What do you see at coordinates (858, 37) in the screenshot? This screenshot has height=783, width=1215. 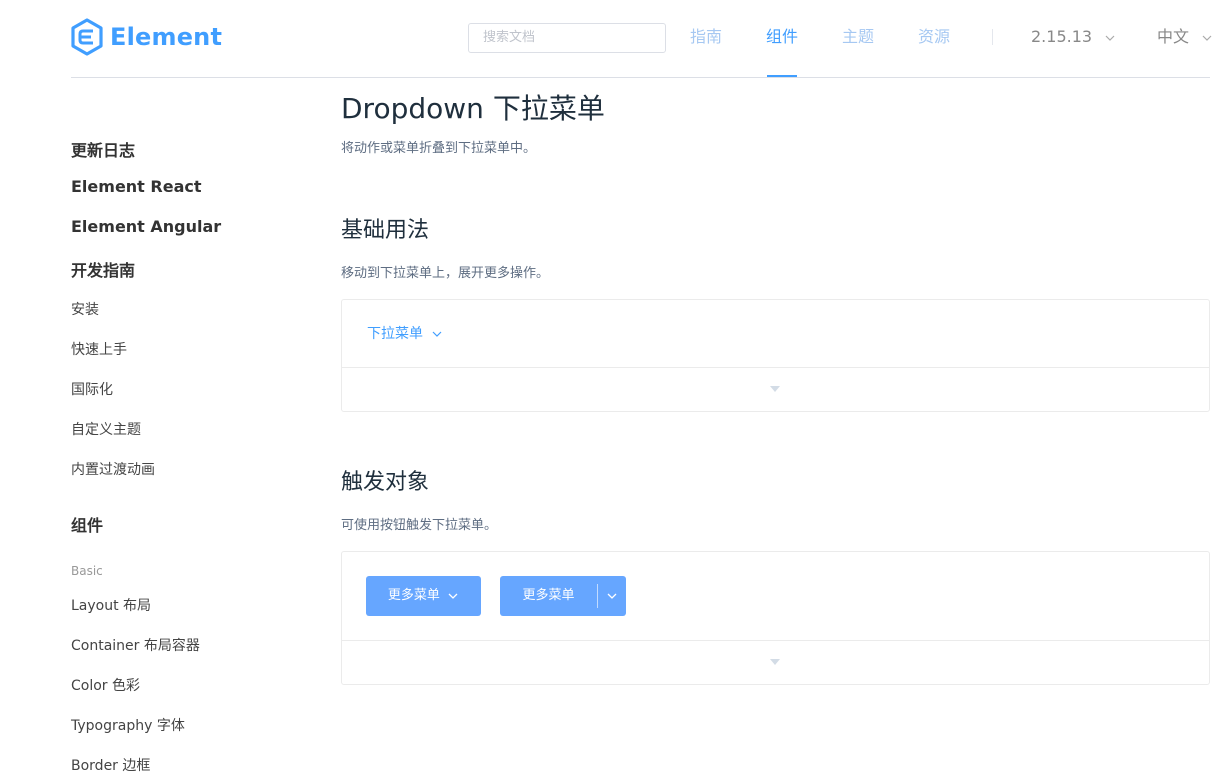 I see `nav-theme: 主题` at bounding box center [858, 37].